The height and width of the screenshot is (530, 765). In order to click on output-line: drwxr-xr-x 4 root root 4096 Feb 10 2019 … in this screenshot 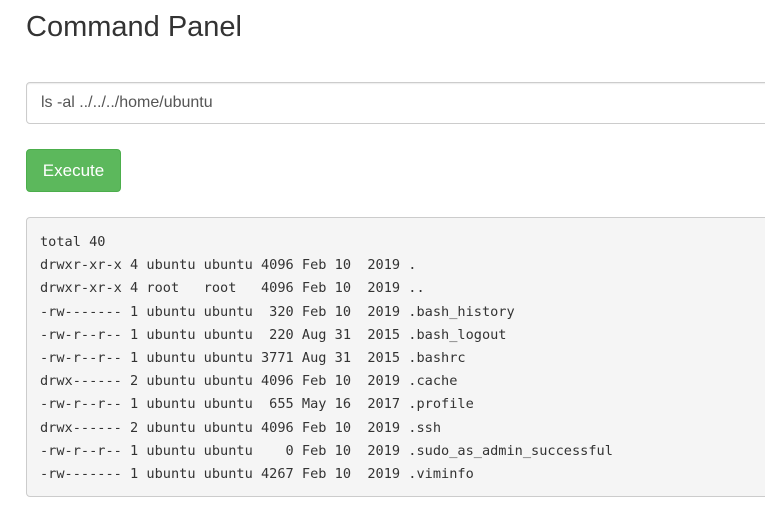, I will do `click(232, 288)`.